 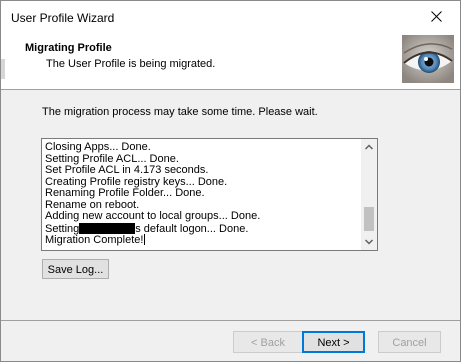 What do you see at coordinates (107, 228) in the screenshot?
I see `redaction-bar` at bounding box center [107, 228].